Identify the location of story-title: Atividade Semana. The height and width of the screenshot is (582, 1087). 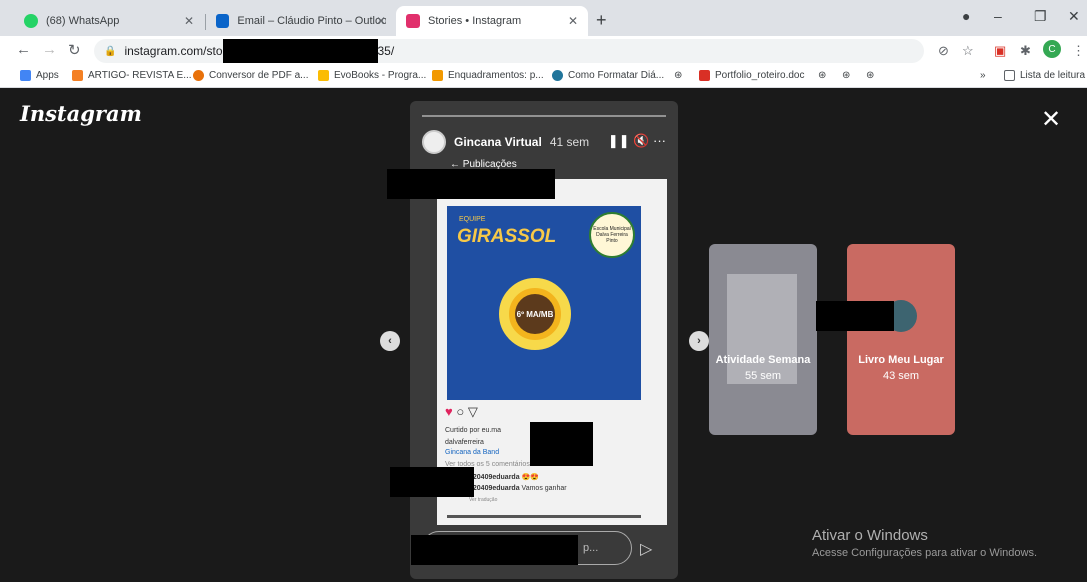
(763, 360).